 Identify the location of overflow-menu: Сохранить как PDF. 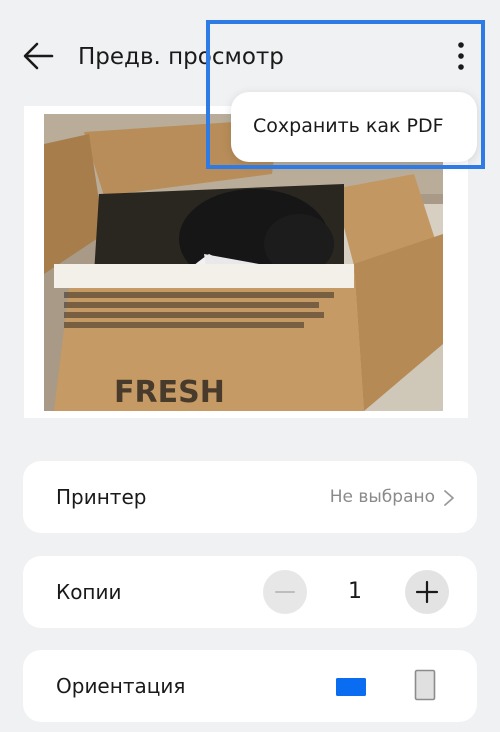
(354, 127).